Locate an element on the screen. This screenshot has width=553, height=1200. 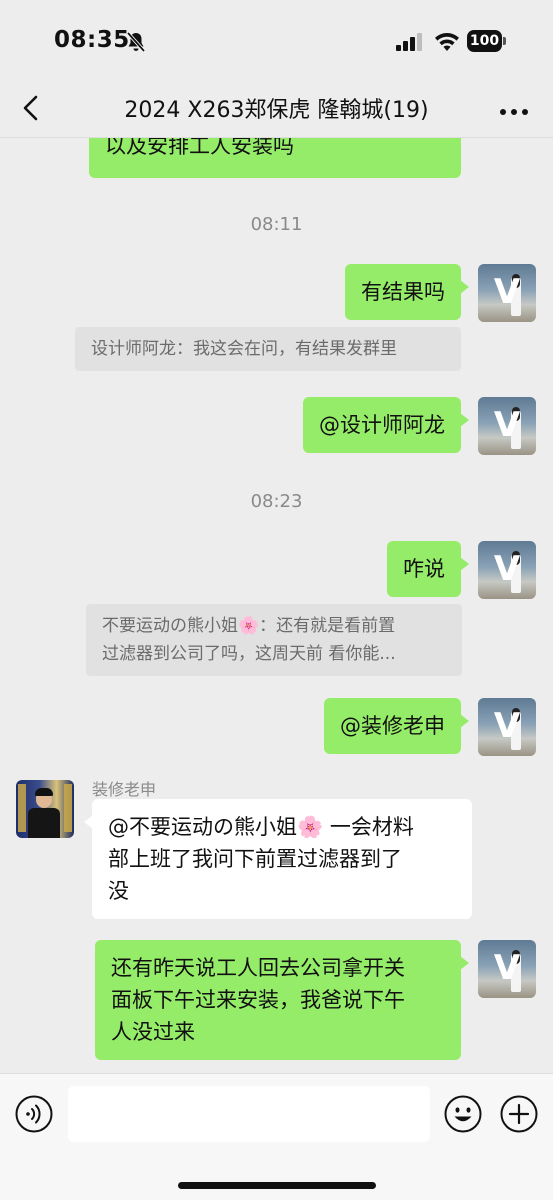
message-bubble-sent: 还有昨天说工人回去公司拿开关 面板下午过来安装，我爸说下午 人没过来 is located at coordinates (282, 1000).